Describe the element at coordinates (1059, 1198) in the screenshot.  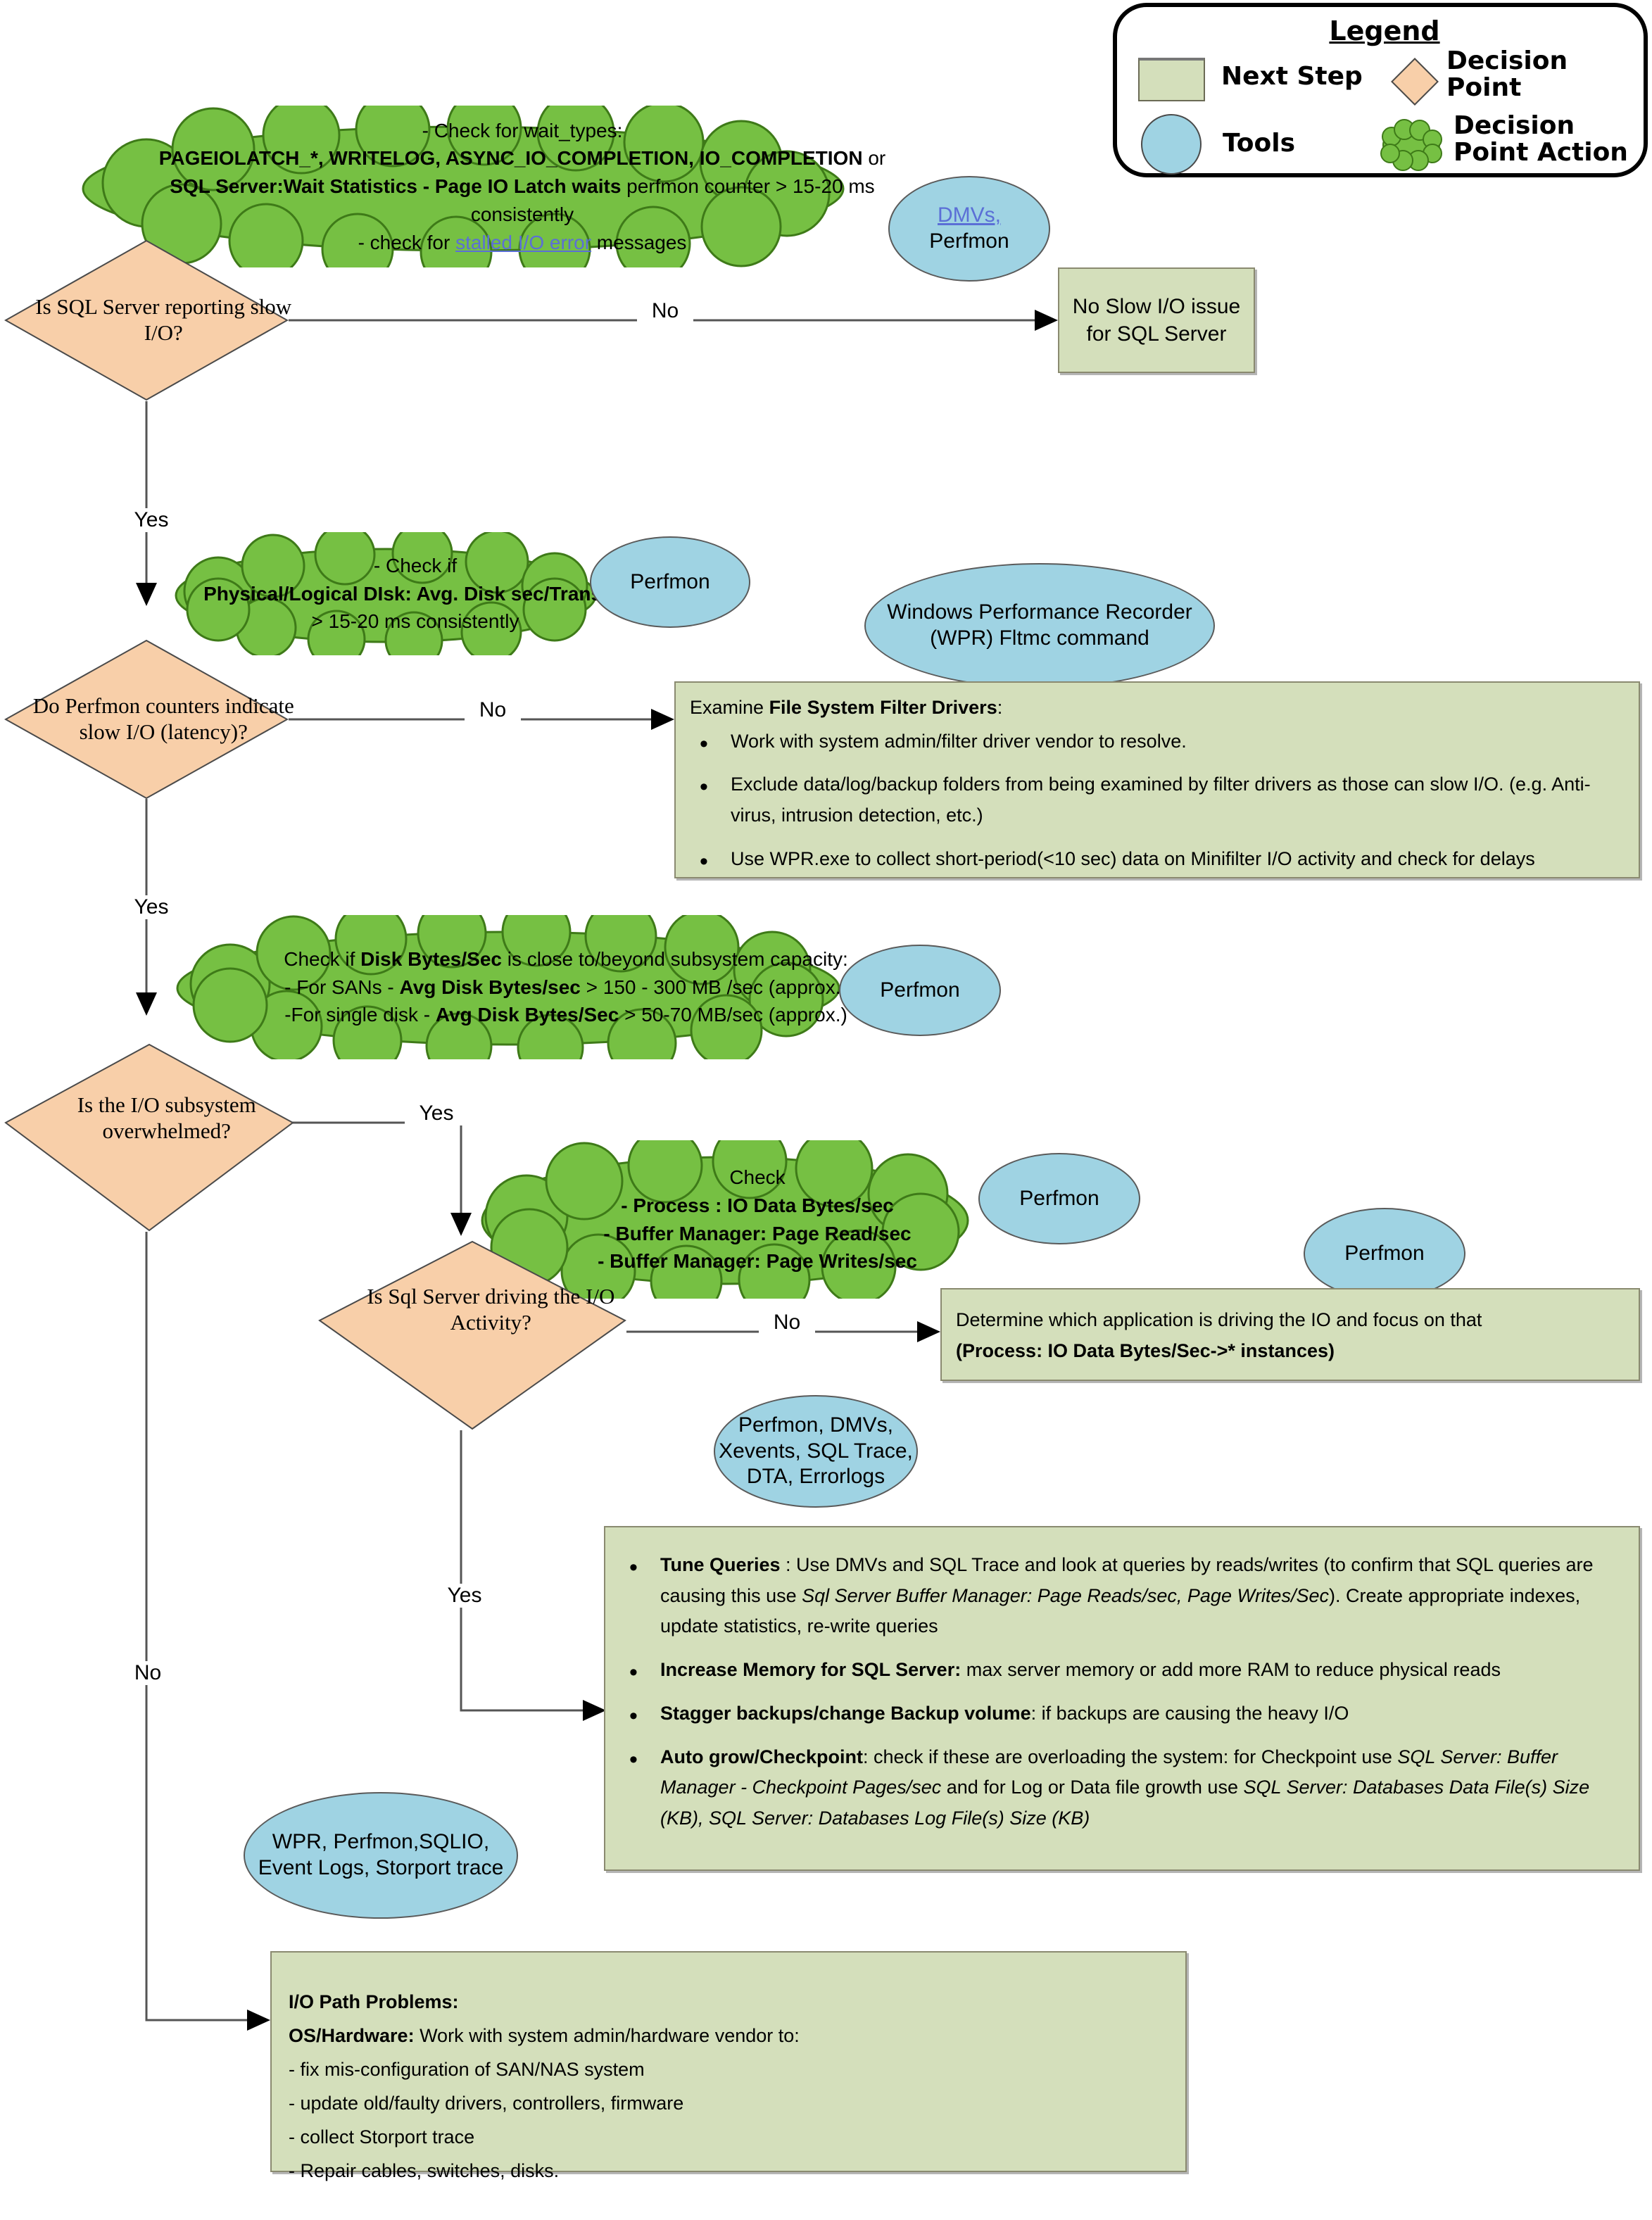
I see `tool-perfmon-3: Perfmon` at that location.